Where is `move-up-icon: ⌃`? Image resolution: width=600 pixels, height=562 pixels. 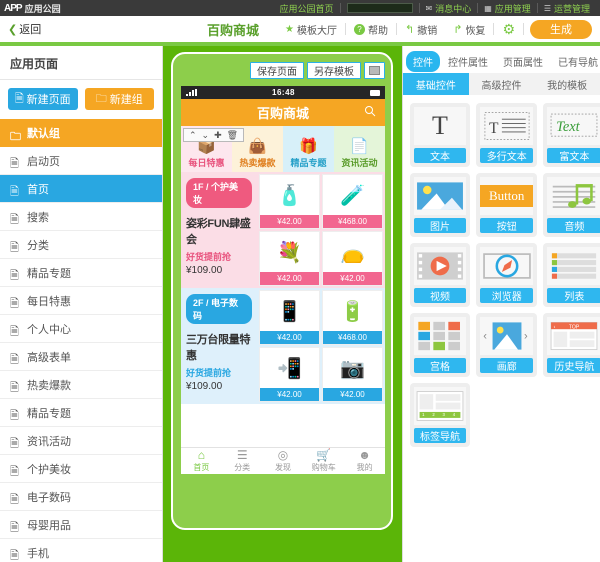
move-up-icon: ⌃ is located at coordinates (193, 135).